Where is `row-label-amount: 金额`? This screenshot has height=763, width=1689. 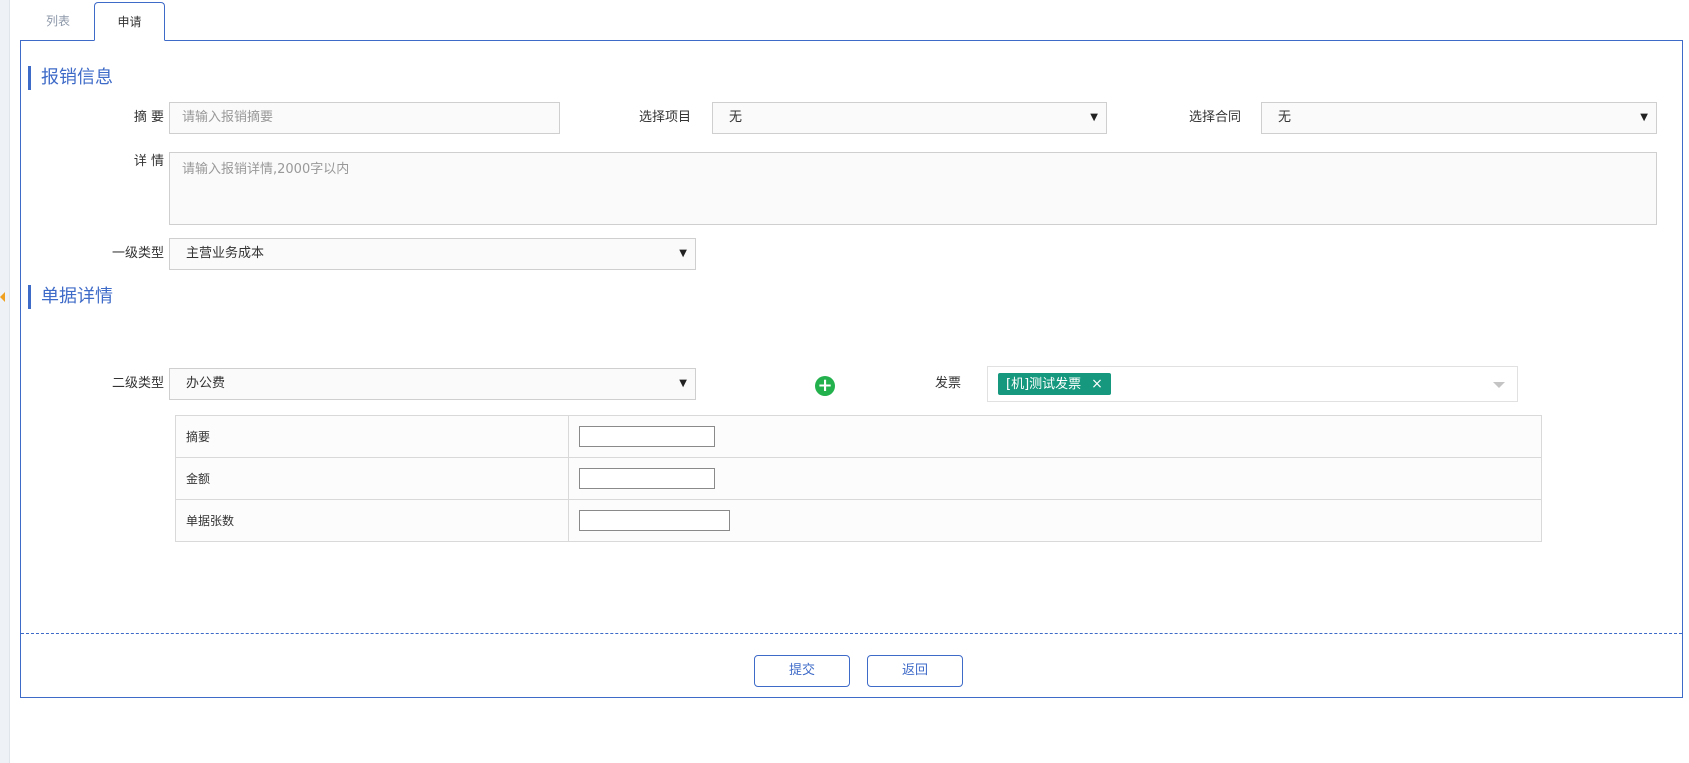 row-label-amount: 金额 is located at coordinates (372, 478).